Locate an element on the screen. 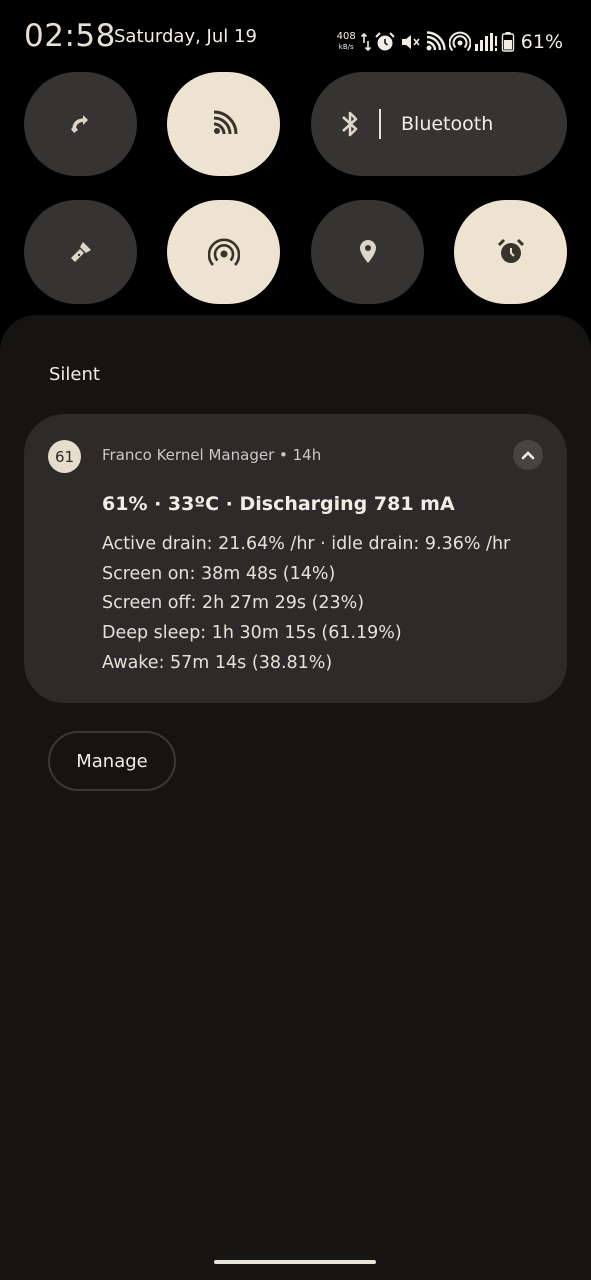  tile-divider is located at coordinates (380, 124).